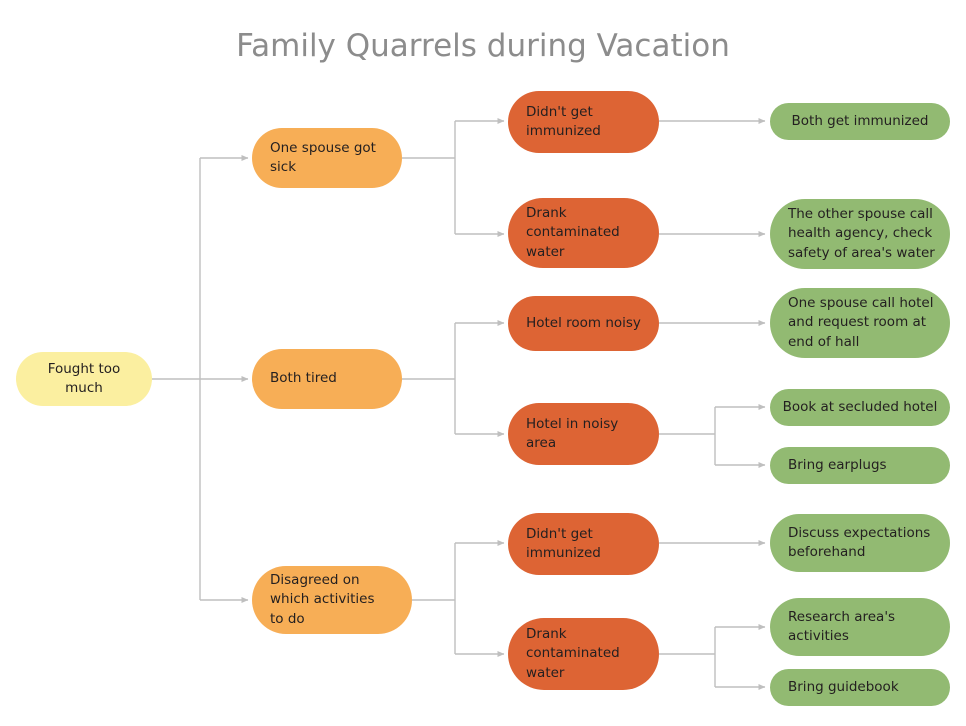 The width and height of the screenshot is (966, 726). I want to click on node-action-2-2-1-label: Book at secluded hotel, so click(860, 406).